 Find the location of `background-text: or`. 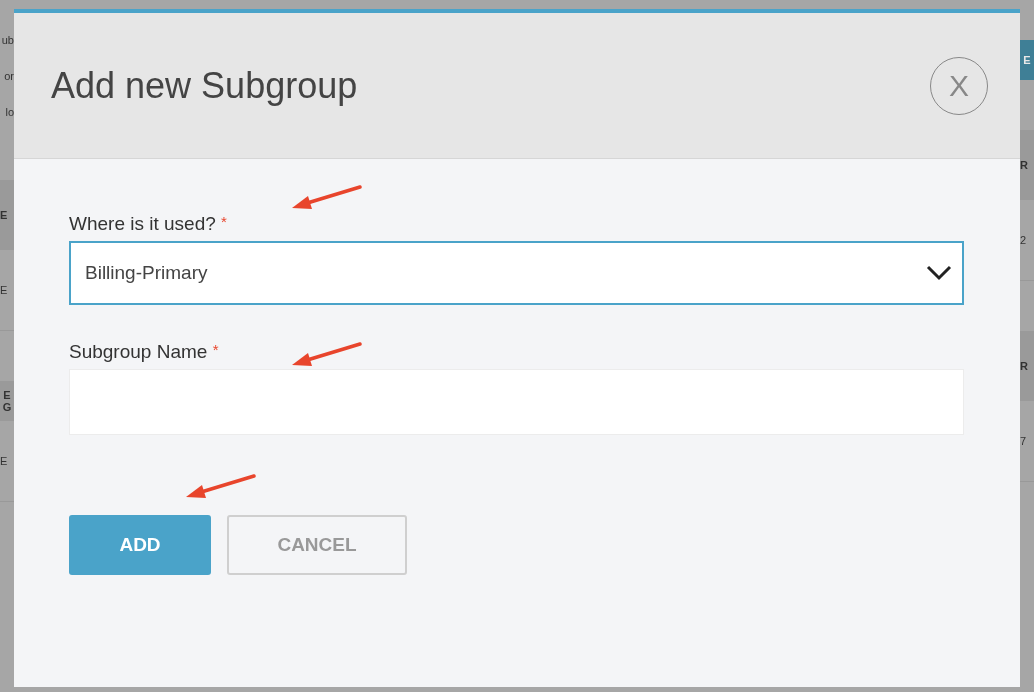

background-text: or is located at coordinates (9, 76).